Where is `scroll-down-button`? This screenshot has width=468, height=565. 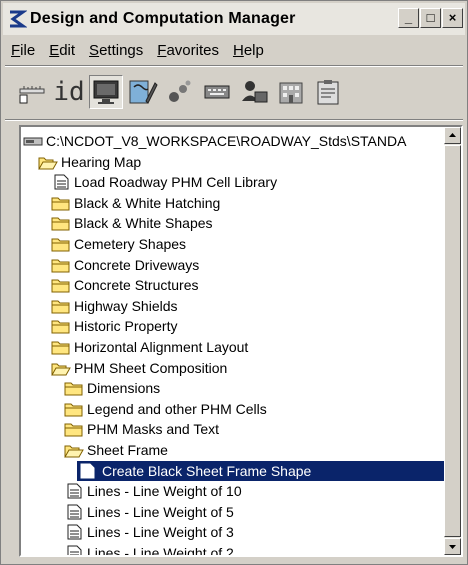 scroll-down-button is located at coordinates (452, 546).